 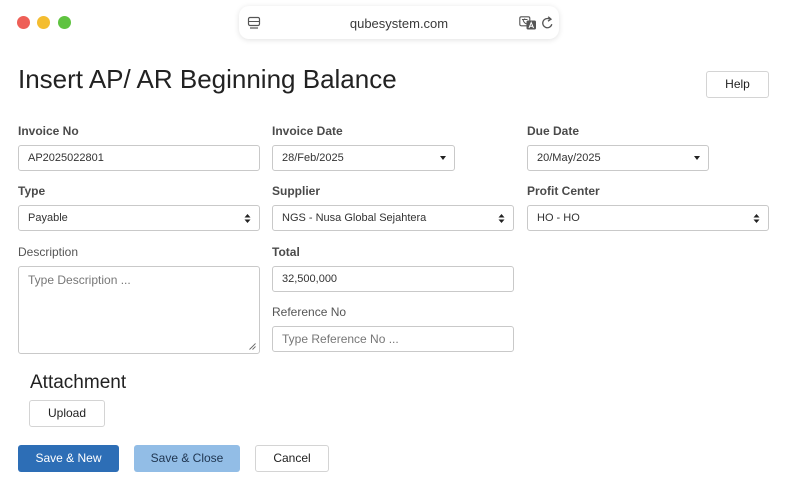 What do you see at coordinates (309, 312) in the screenshot?
I see `reference-no-label: Reference No` at bounding box center [309, 312].